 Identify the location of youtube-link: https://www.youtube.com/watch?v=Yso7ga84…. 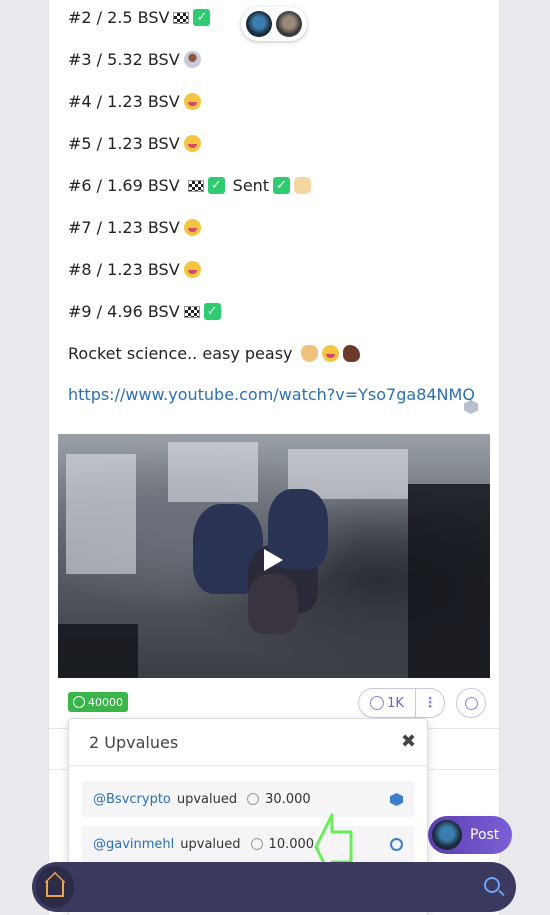
(271, 394).